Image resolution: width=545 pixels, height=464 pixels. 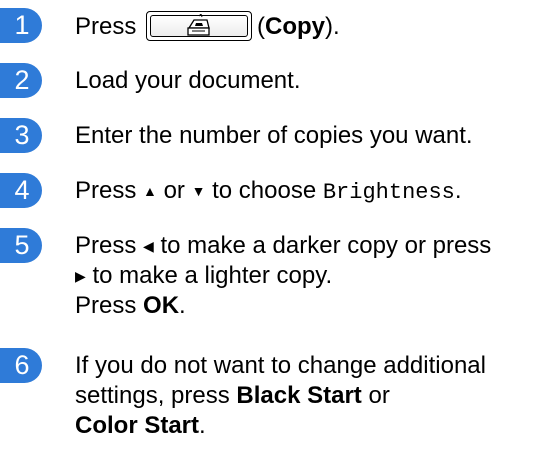 I want to click on step-number-5: 5, so click(x=21, y=245).